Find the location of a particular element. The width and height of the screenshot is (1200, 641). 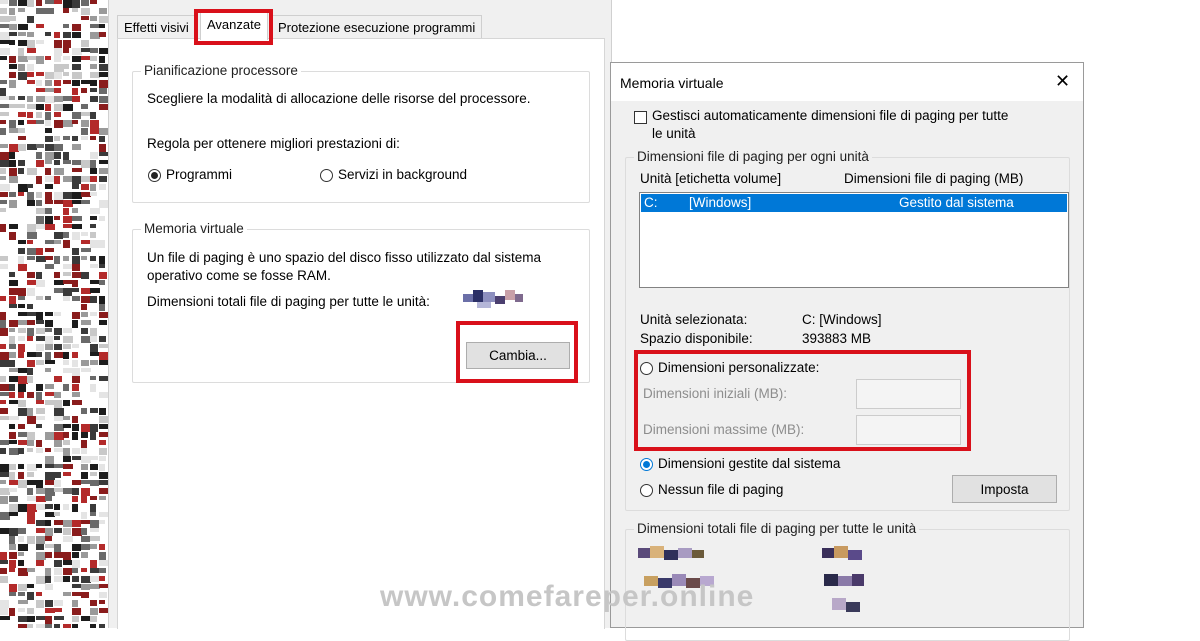

background-services-radio is located at coordinates (326, 175).